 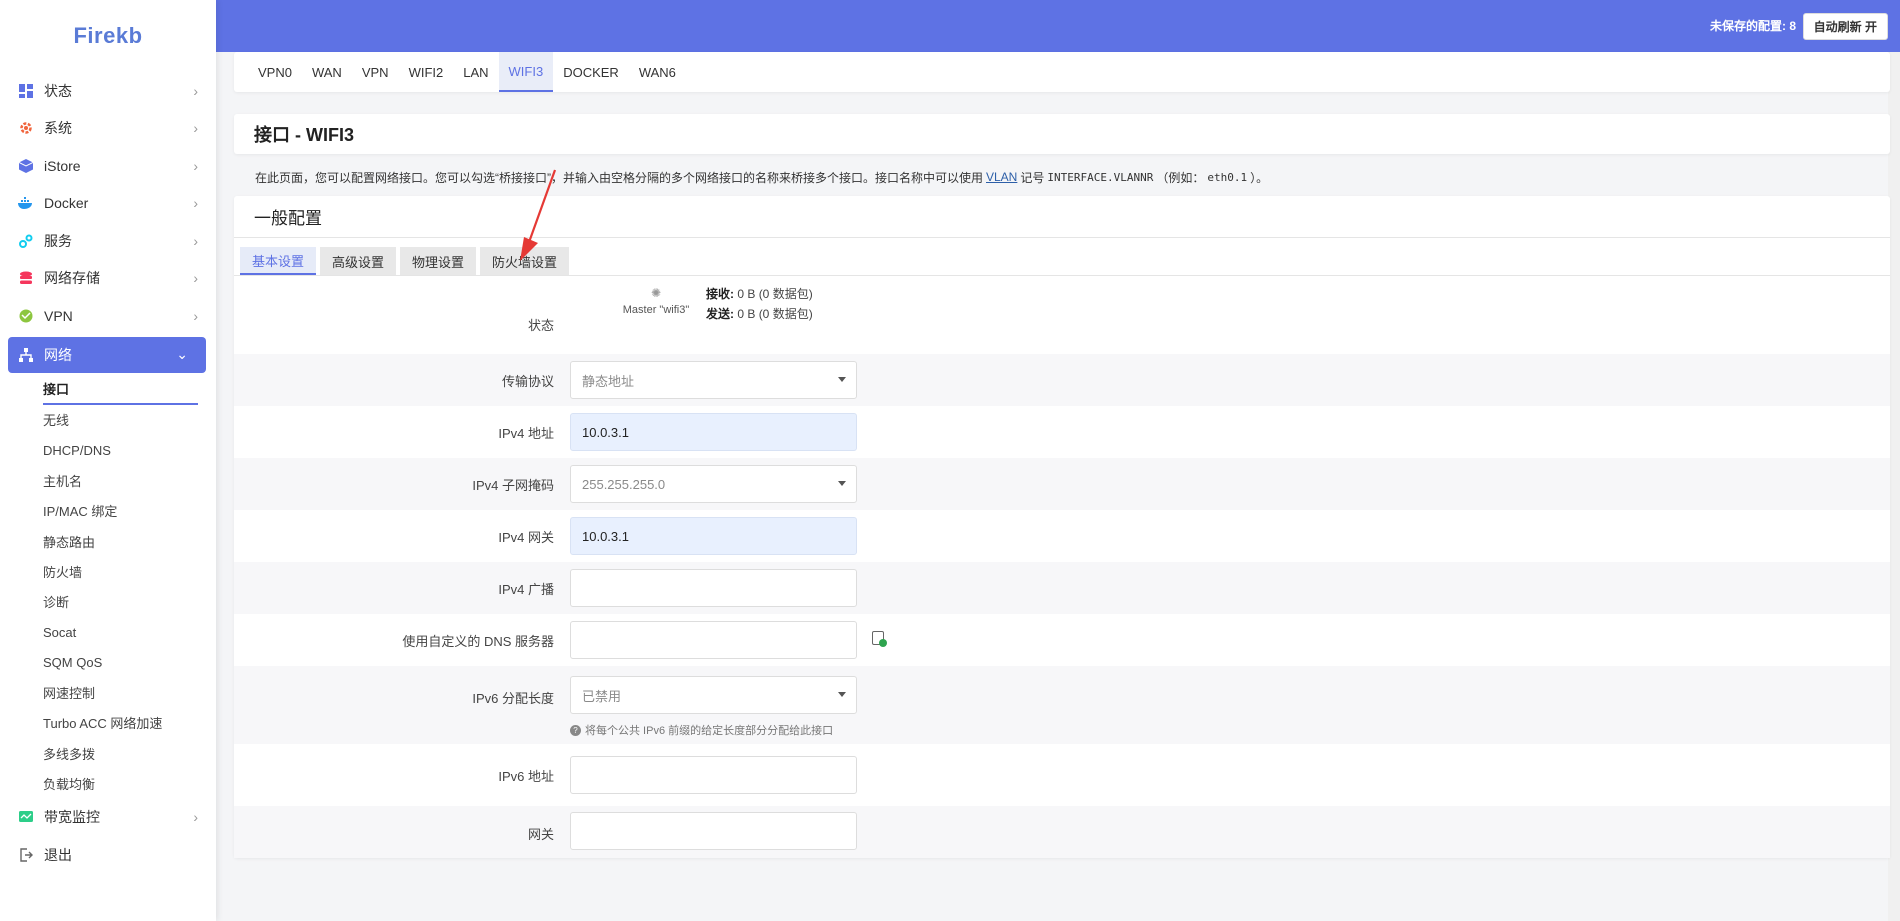 What do you see at coordinates (26, 355) in the screenshot?
I see `network-icon` at bounding box center [26, 355].